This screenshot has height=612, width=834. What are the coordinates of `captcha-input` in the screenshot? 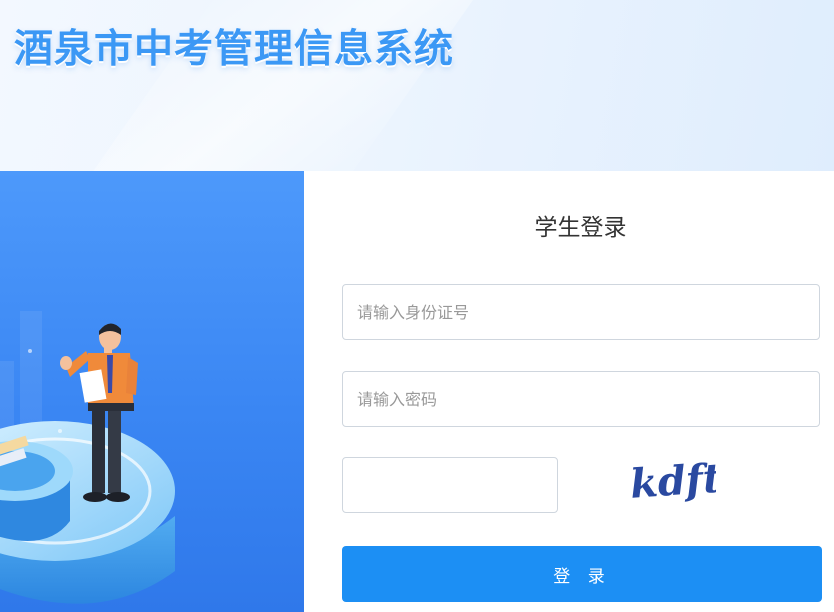 It's located at (450, 485).